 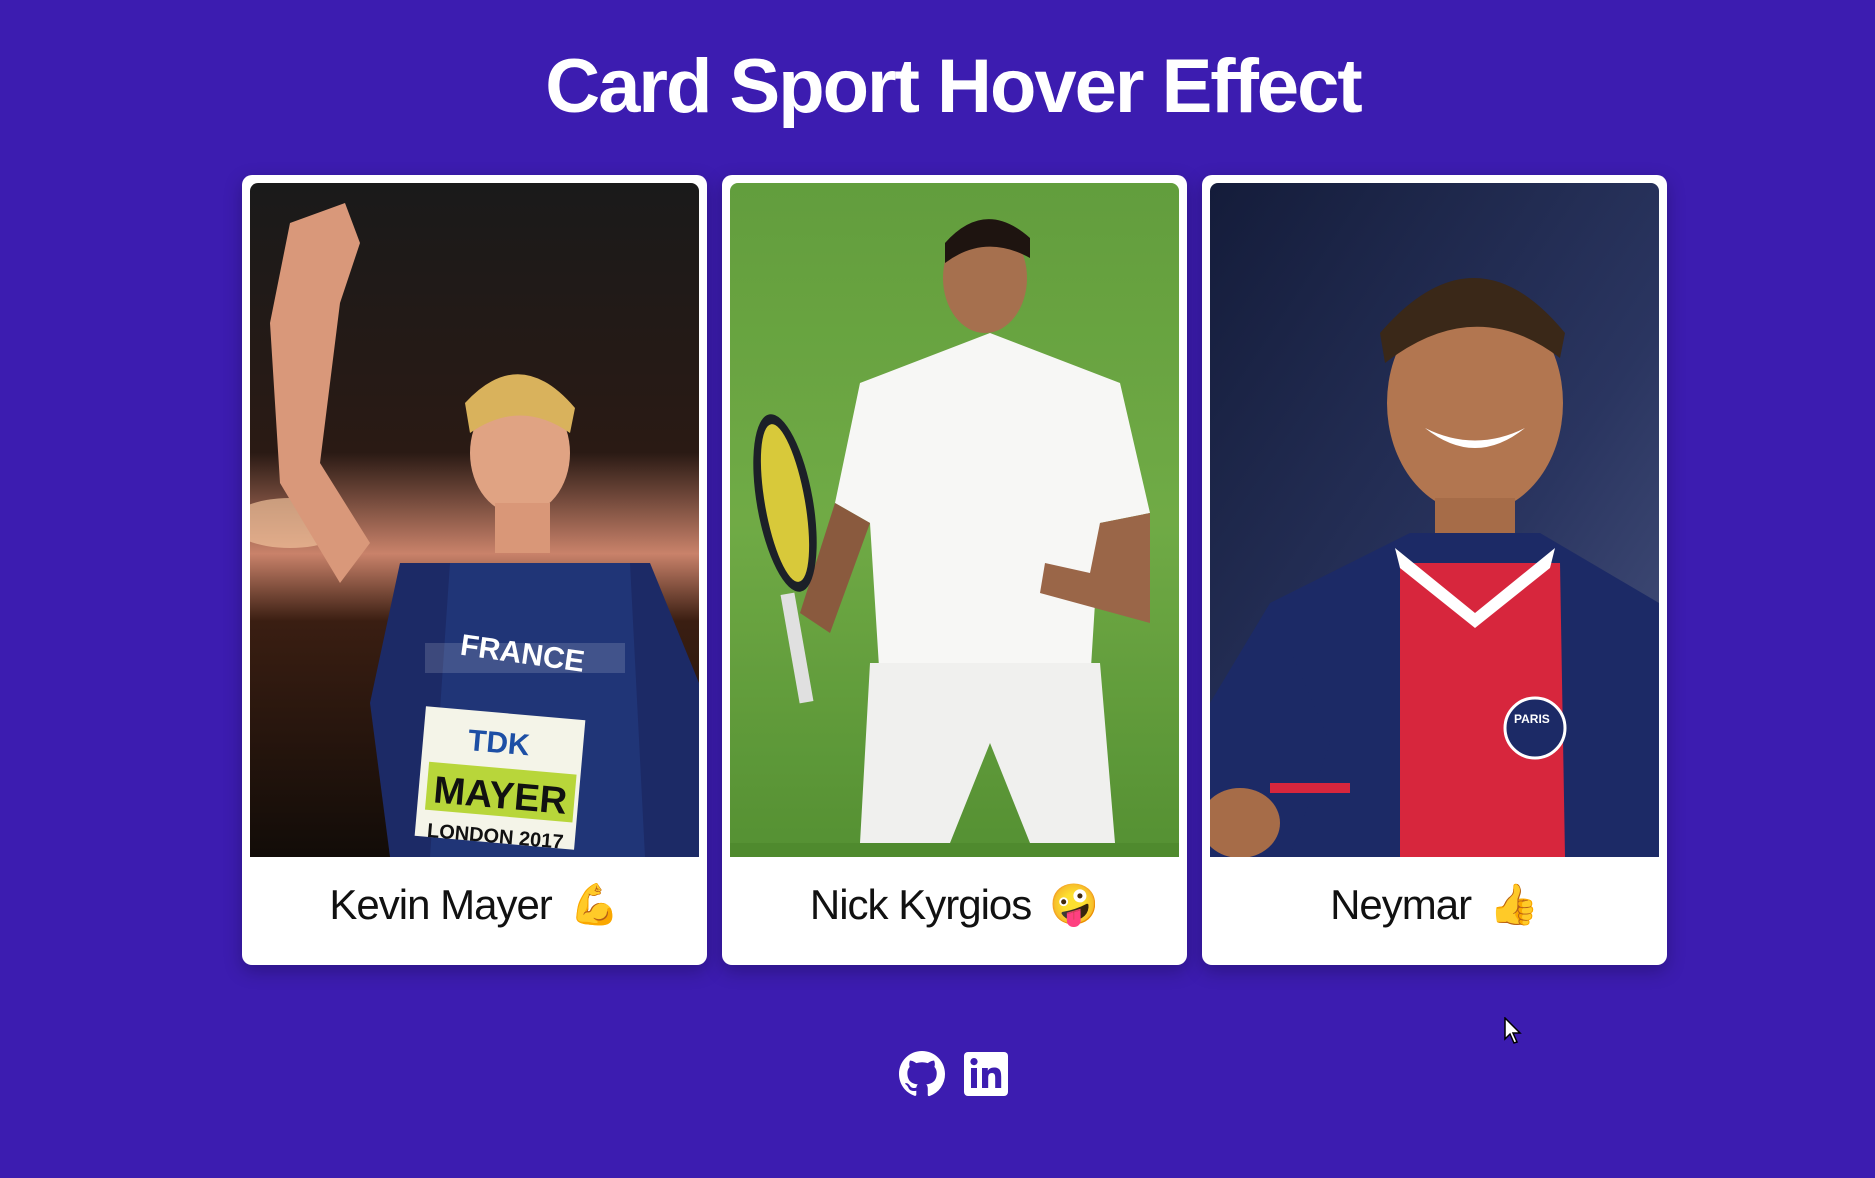 I want to click on athlete-name: Kevin Mayer, so click(x=440, y=904).